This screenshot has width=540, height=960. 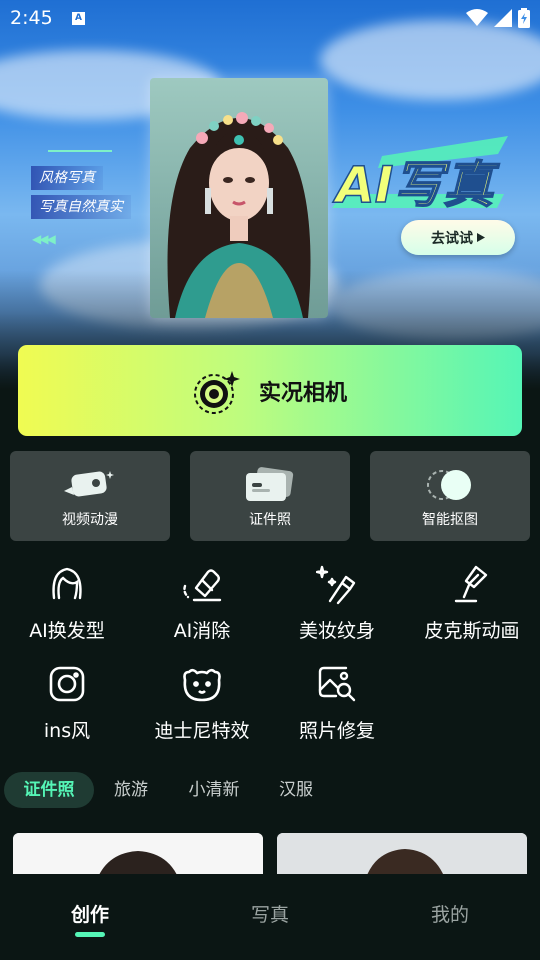 I want to click on bear-icon, so click(x=202, y=685).